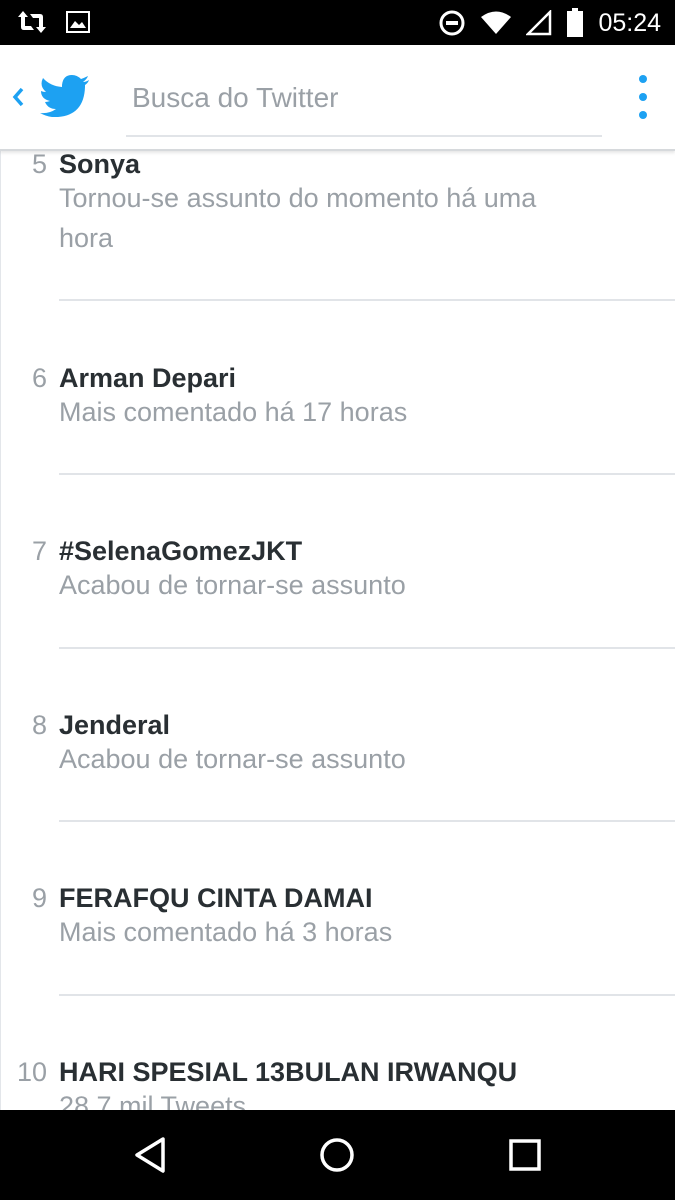 The width and height of the screenshot is (675, 1200). Describe the element at coordinates (151, 1155) in the screenshot. I see `back-triangle-icon` at that location.